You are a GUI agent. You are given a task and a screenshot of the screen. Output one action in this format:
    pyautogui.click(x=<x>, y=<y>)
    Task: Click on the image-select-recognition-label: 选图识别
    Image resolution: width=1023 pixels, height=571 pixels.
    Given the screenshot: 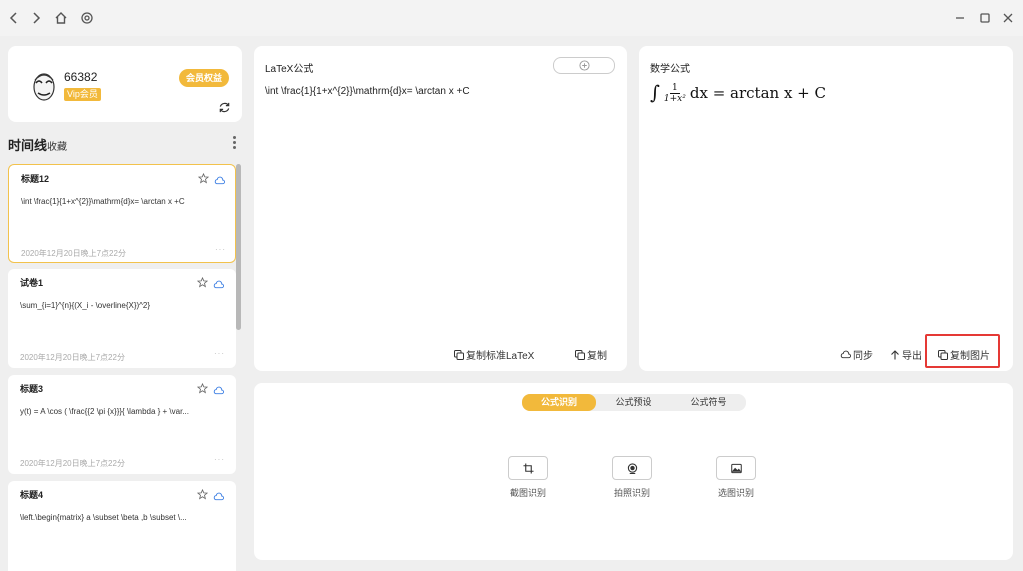 What is the action you would take?
    pyautogui.click(x=735, y=493)
    